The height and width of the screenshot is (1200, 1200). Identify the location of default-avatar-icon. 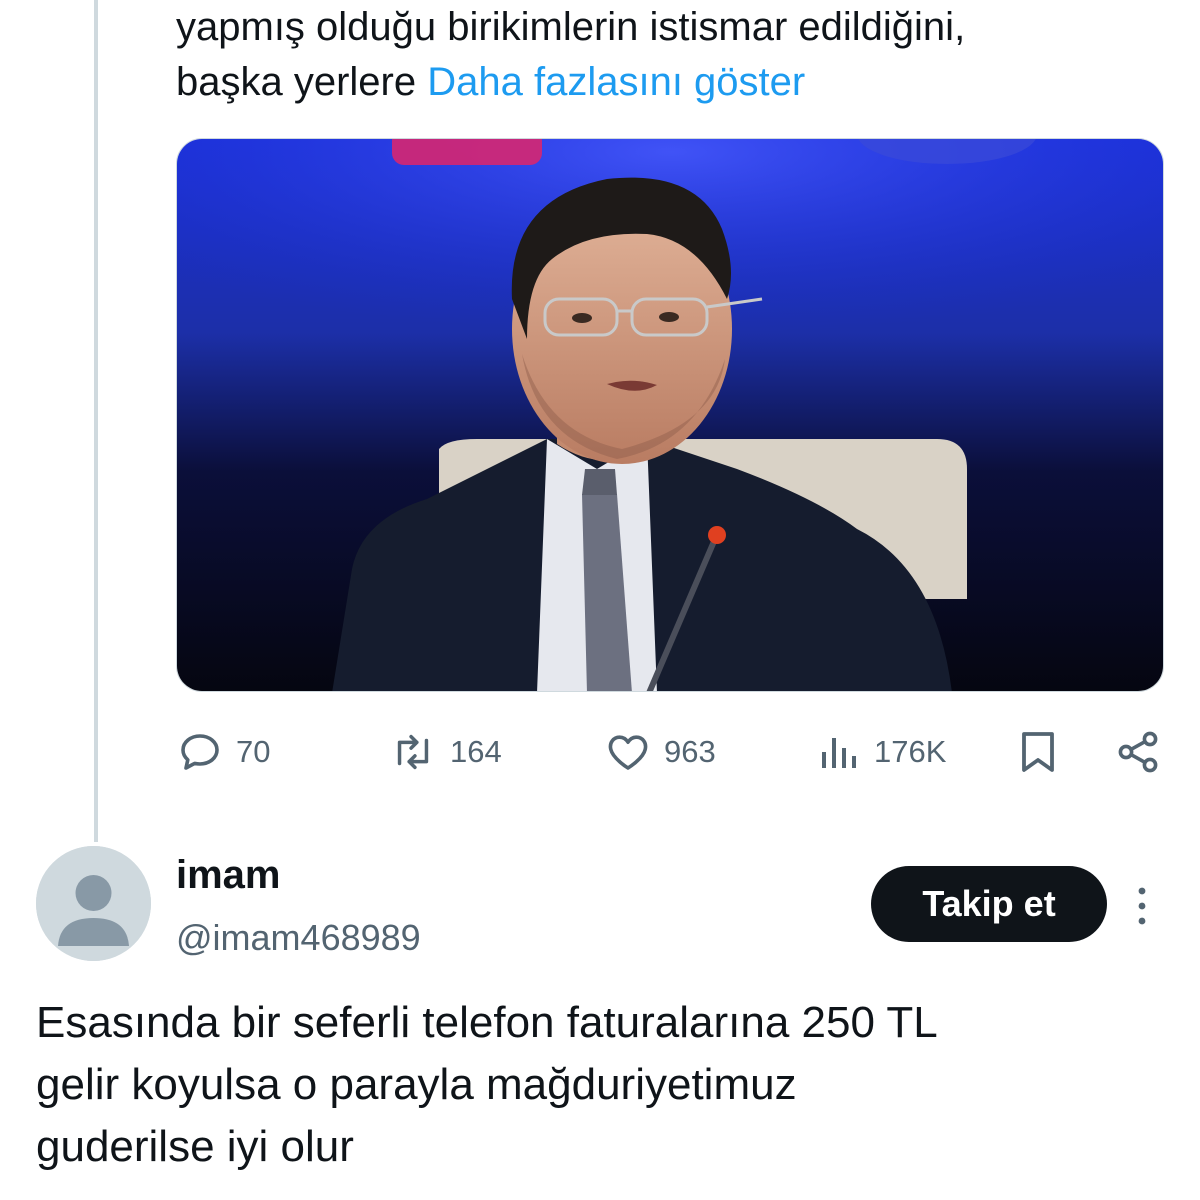
(93, 903).